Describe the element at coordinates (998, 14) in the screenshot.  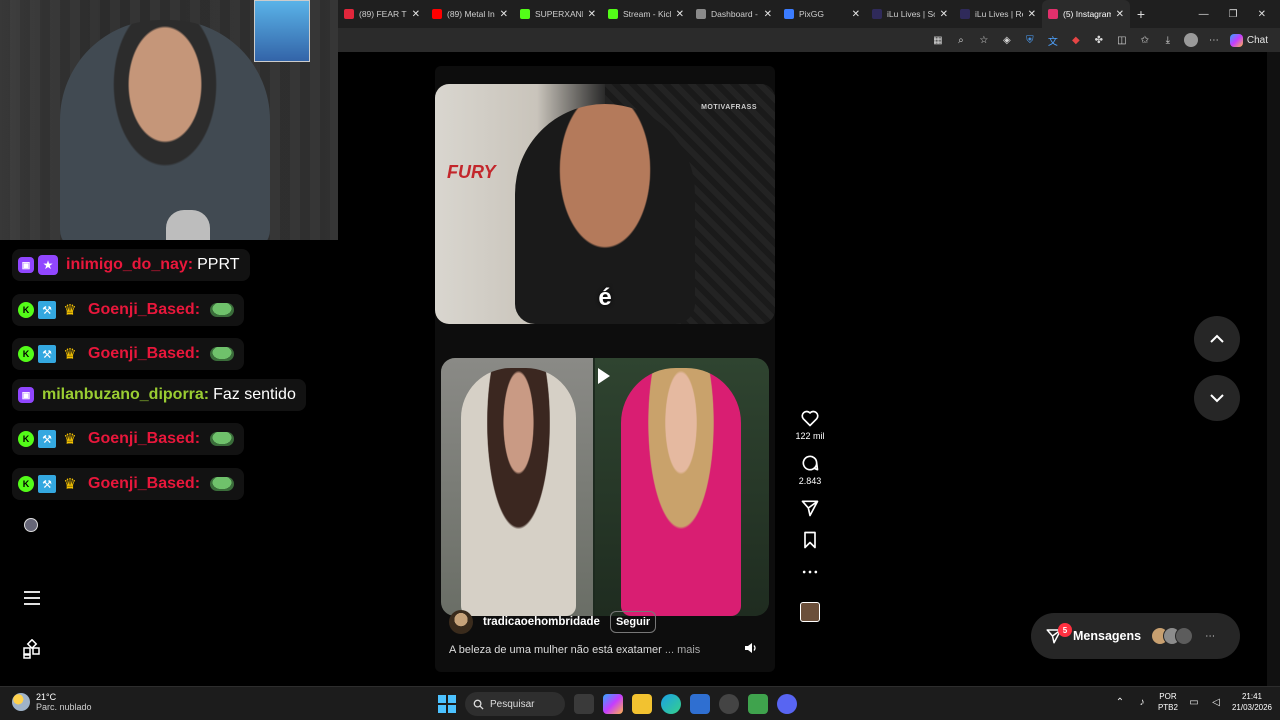
I see `browser-tab: iLu Lives | Rea ✕` at that location.